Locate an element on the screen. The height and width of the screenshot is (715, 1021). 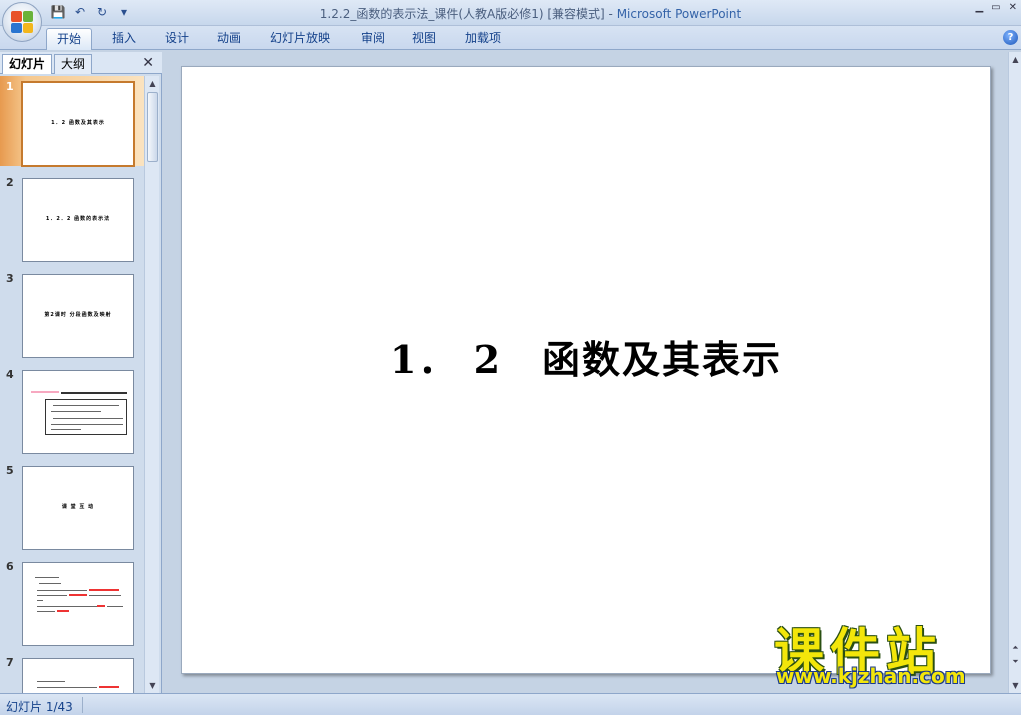
thumbnail-number: 6 is located at coordinates (10, 566).